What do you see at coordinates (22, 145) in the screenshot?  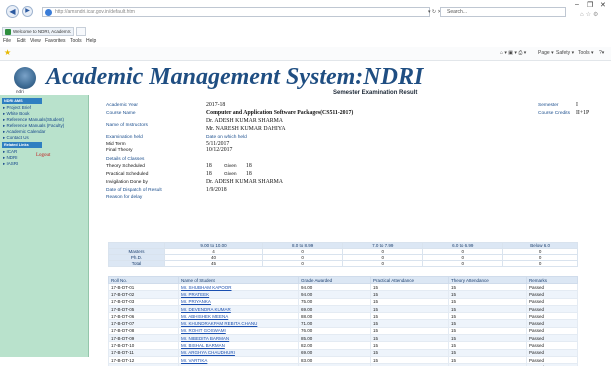 I see `sidebar-section-related: Related Links` at bounding box center [22, 145].